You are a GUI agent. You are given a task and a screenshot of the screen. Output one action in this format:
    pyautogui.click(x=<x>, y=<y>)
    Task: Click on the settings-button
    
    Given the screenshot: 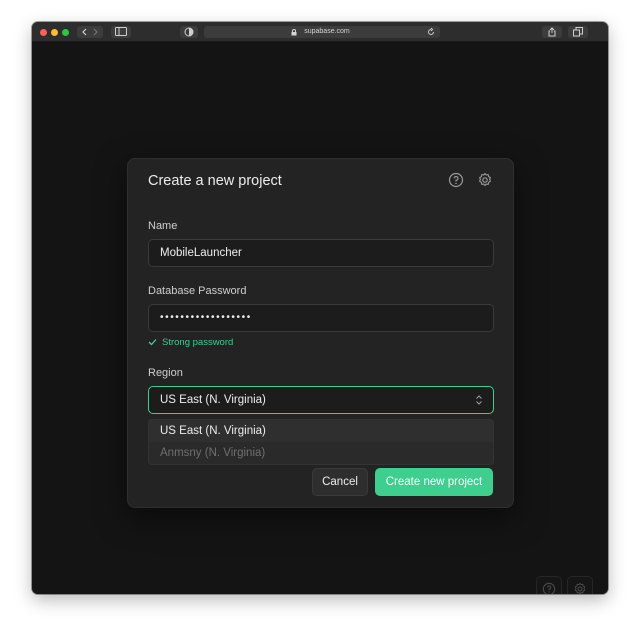 What is the action you would take?
    pyautogui.click(x=580, y=585)
    